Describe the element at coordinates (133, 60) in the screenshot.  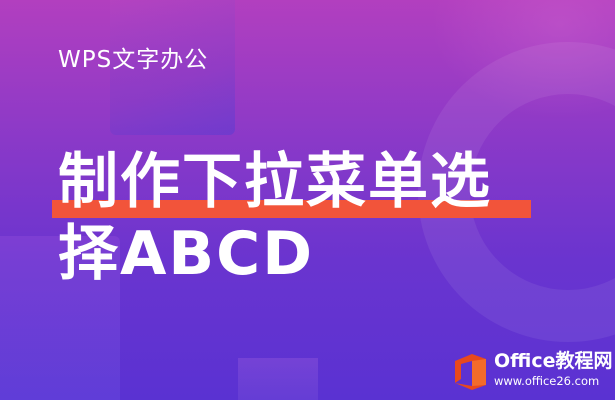
I see `category-subtitle: WPS文字办公` at that location.